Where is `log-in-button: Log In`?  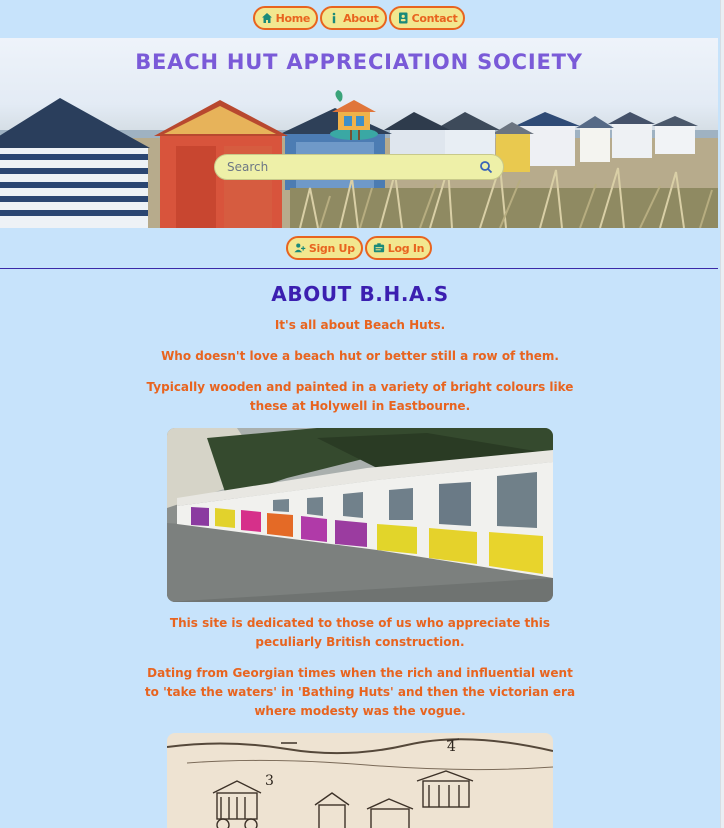
log-in-button: Log In is located at coordinates (398, 248).